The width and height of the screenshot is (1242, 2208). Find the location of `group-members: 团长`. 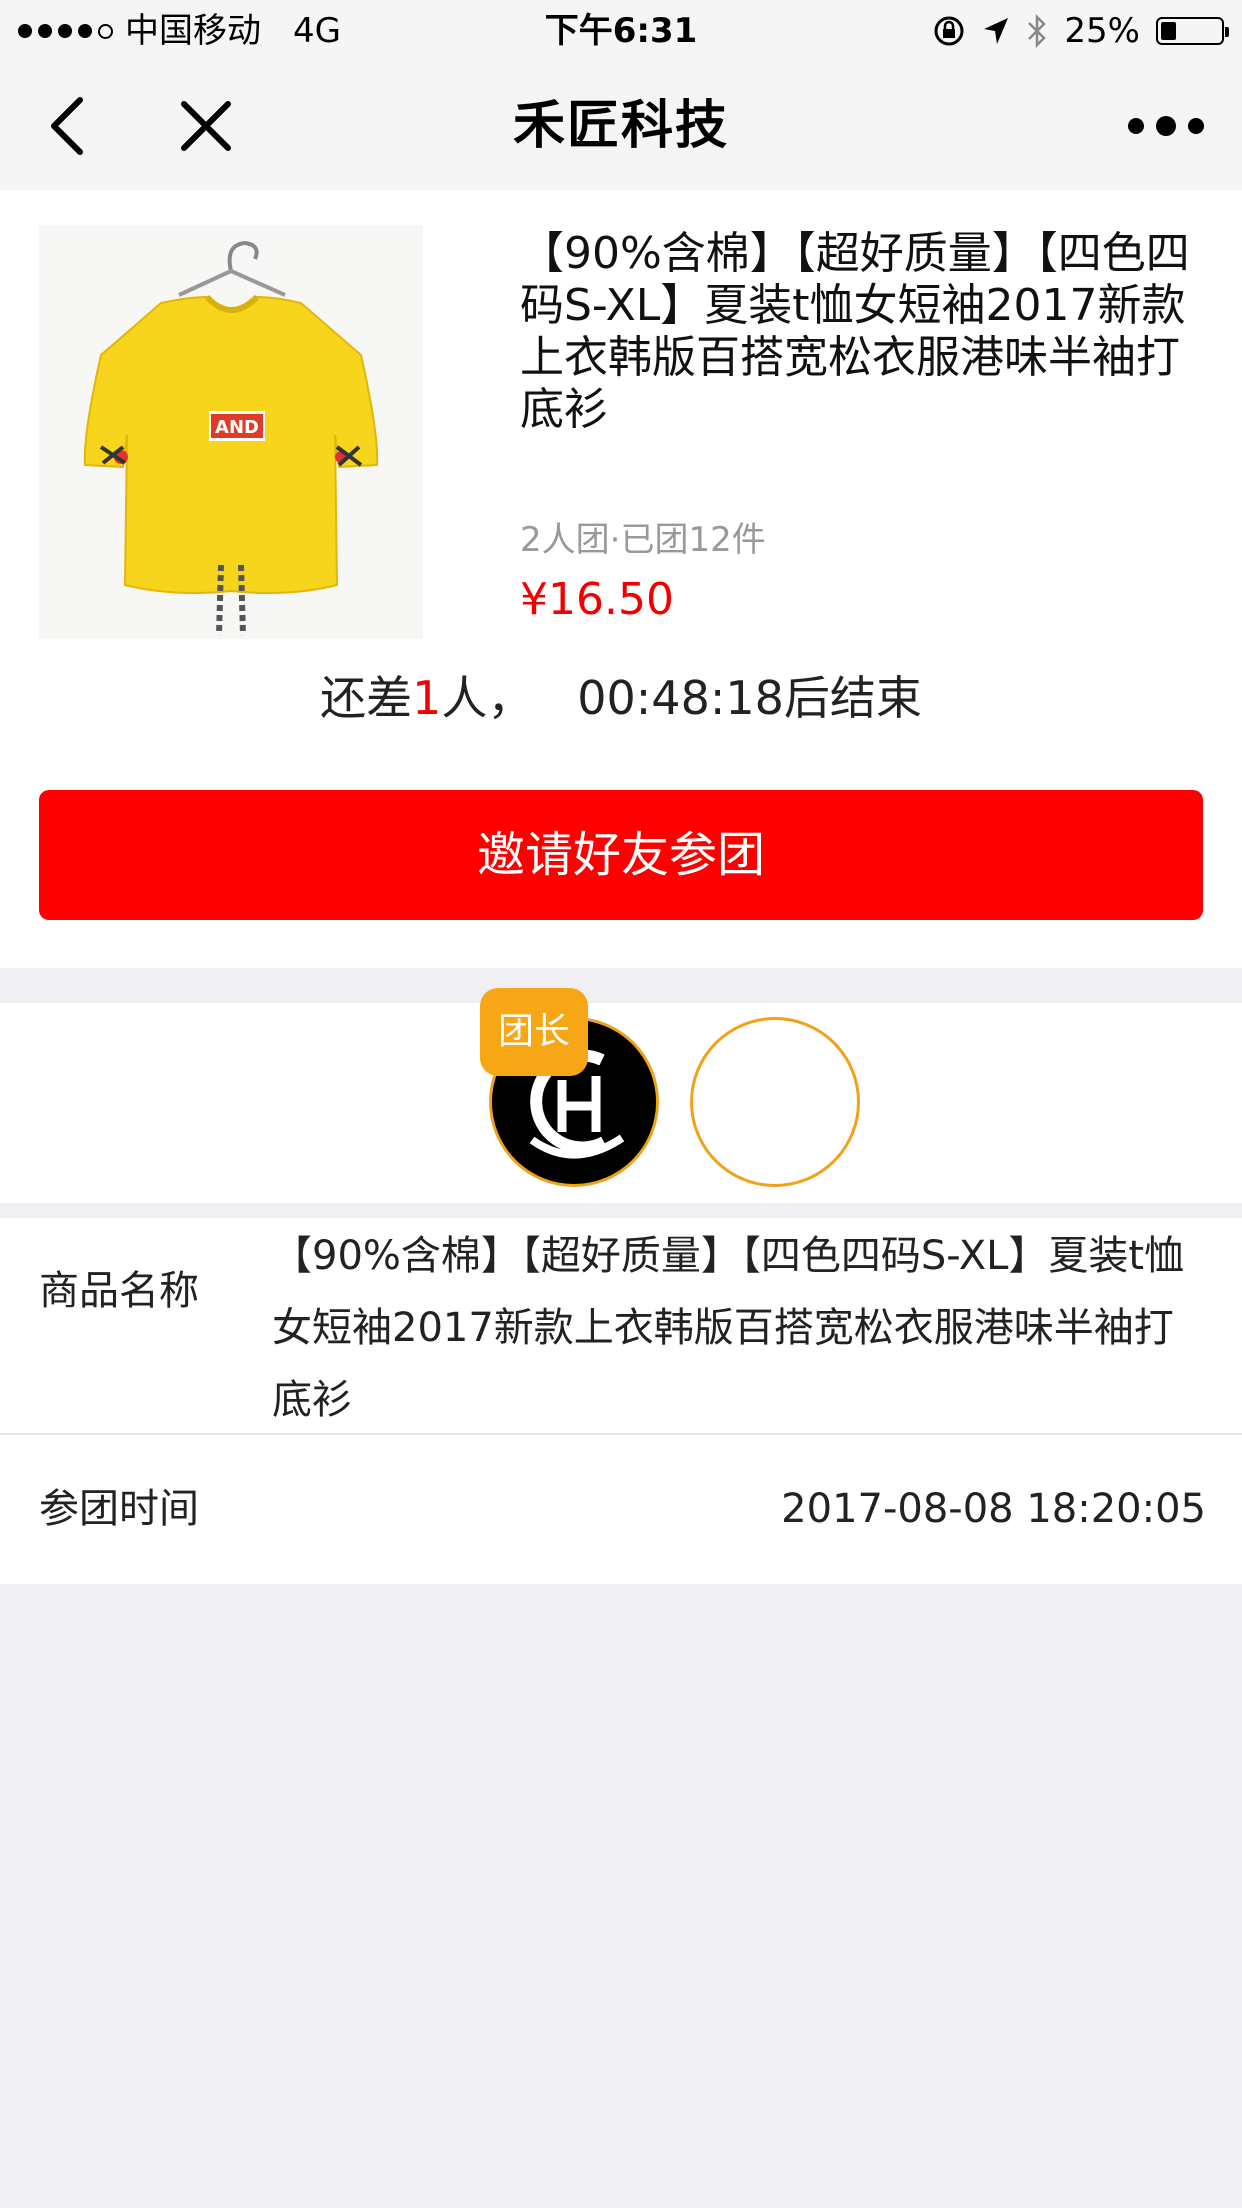

group-members: 团长 is located at coordinates (621, 1095).